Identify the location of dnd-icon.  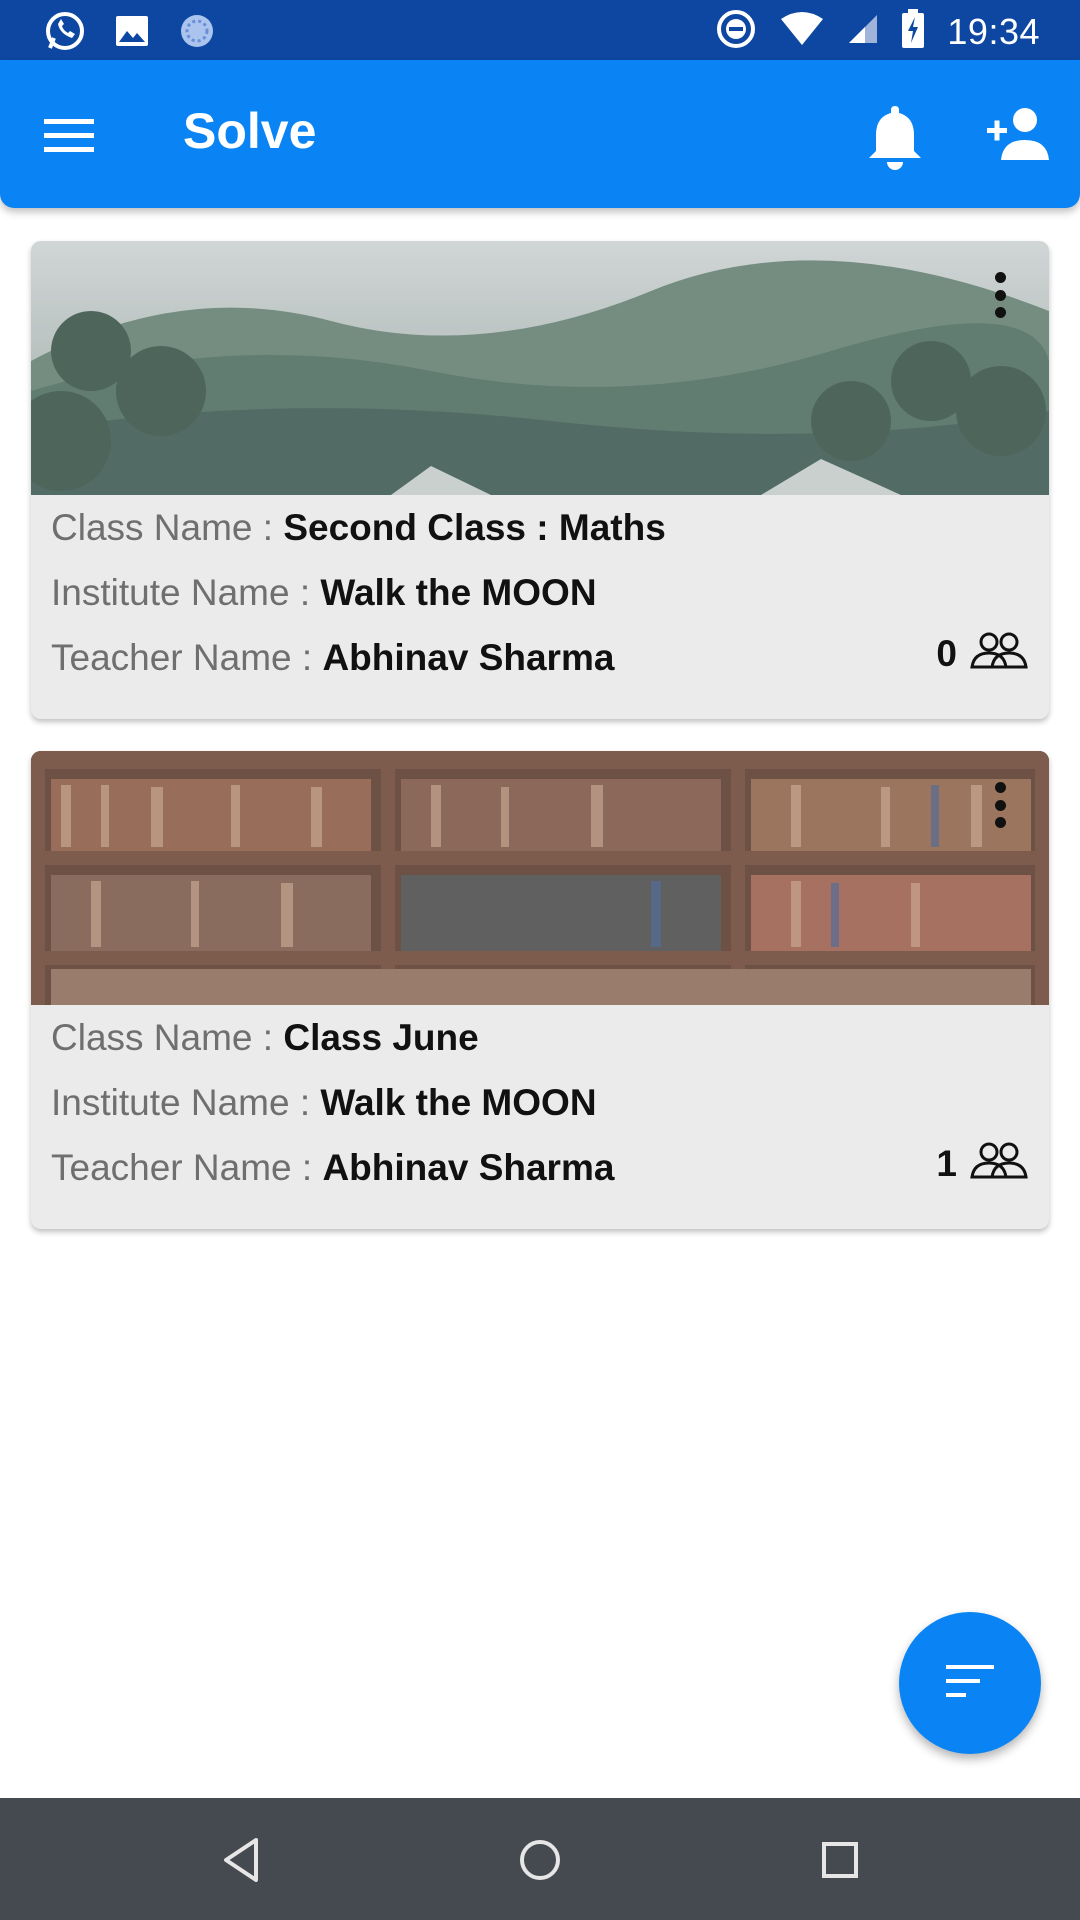
(736, 31).